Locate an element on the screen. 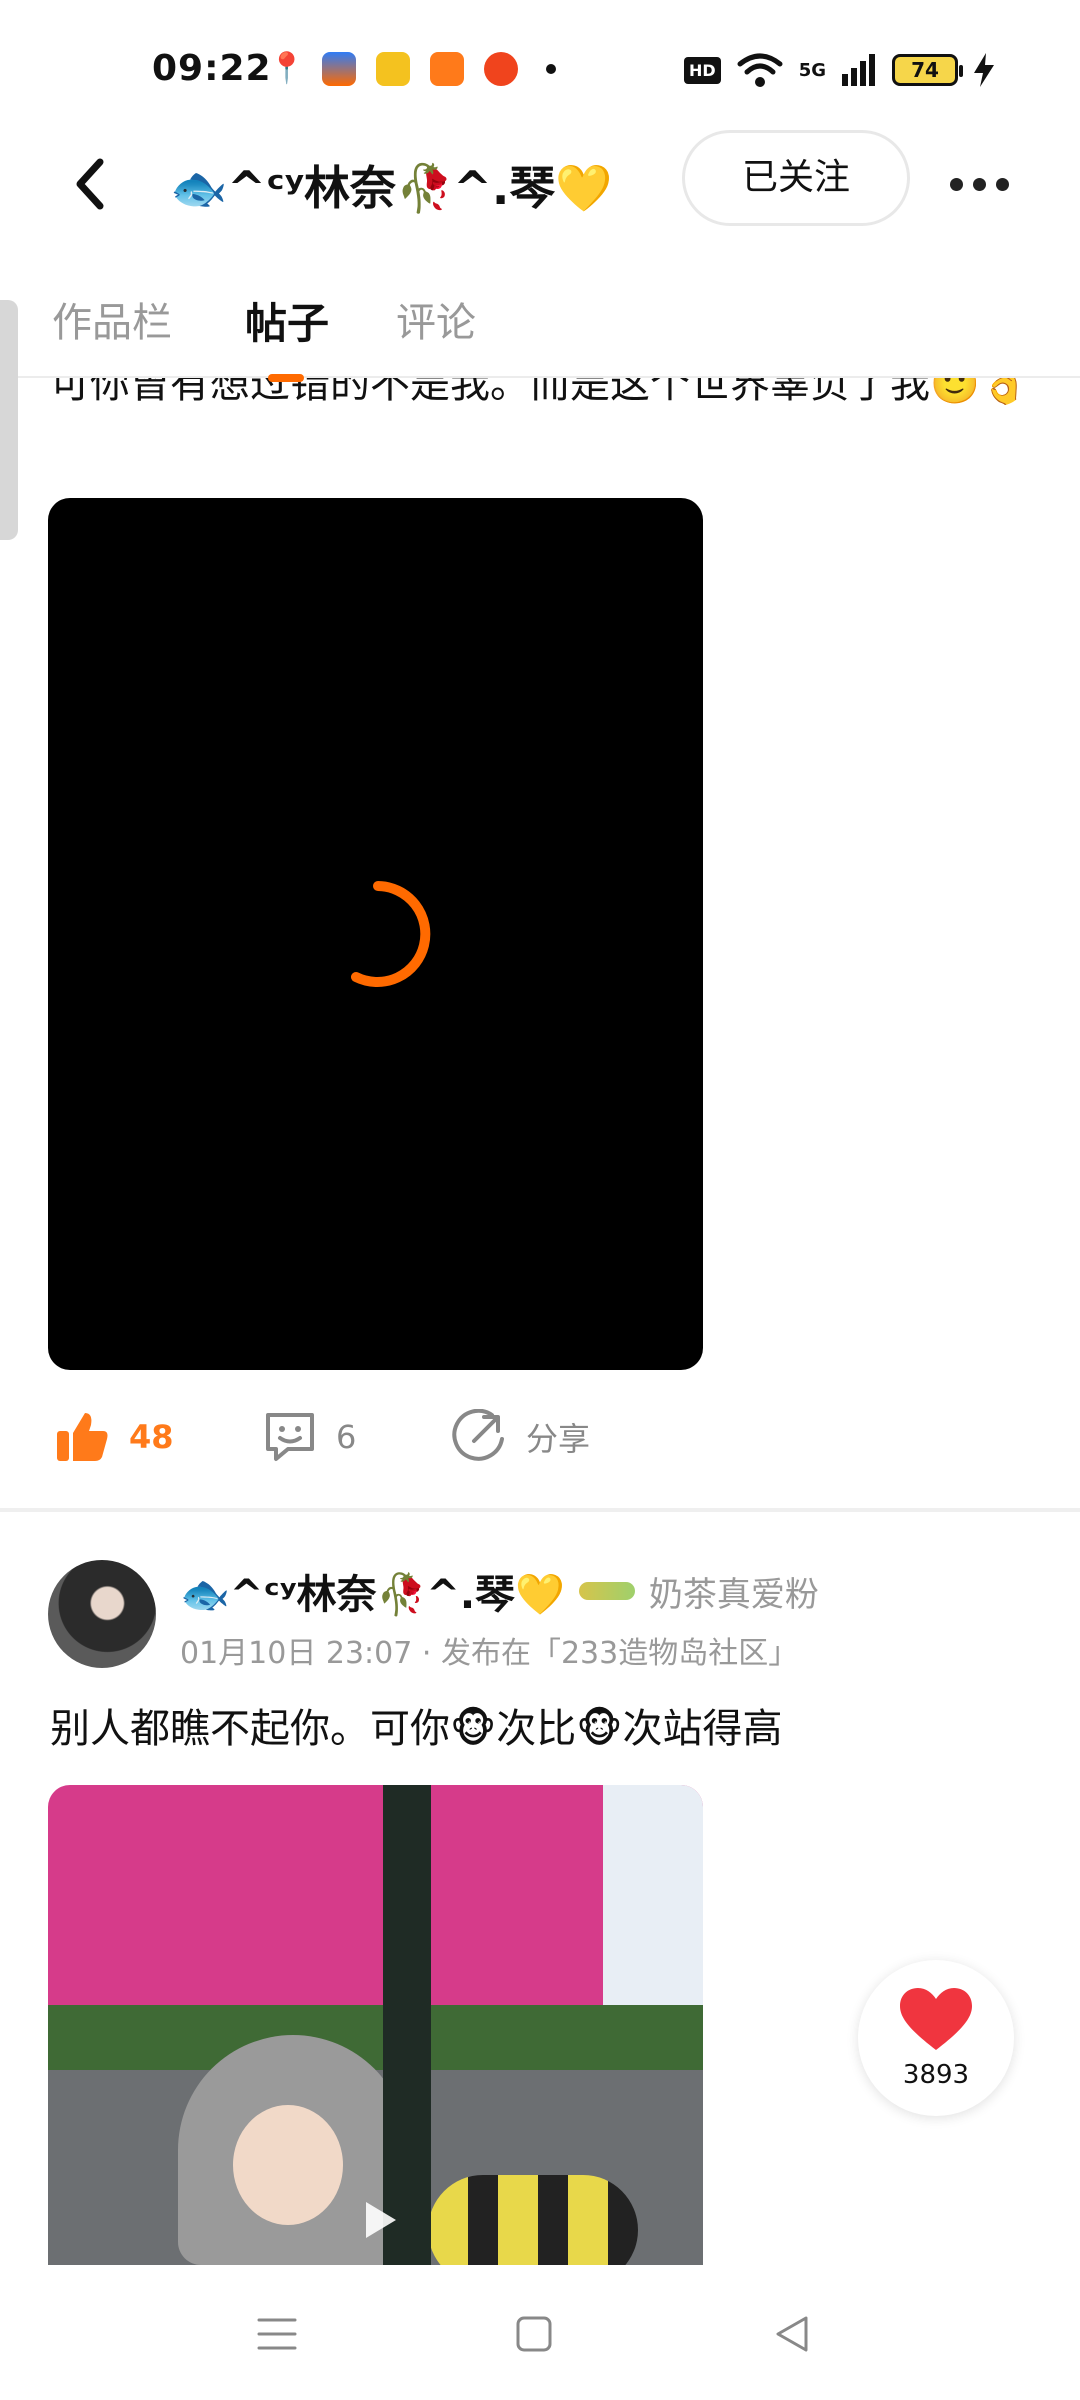 This screenshot has width=1080, height=2400. comment-button: 6 is located at coordinates (309, 1437).